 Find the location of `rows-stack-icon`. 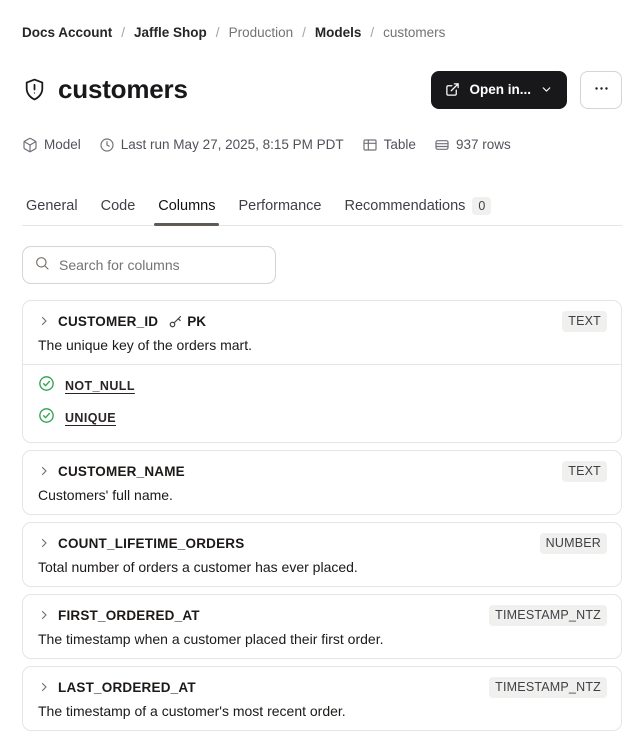

rows-stack-icon is located at coordinates (442, 145).